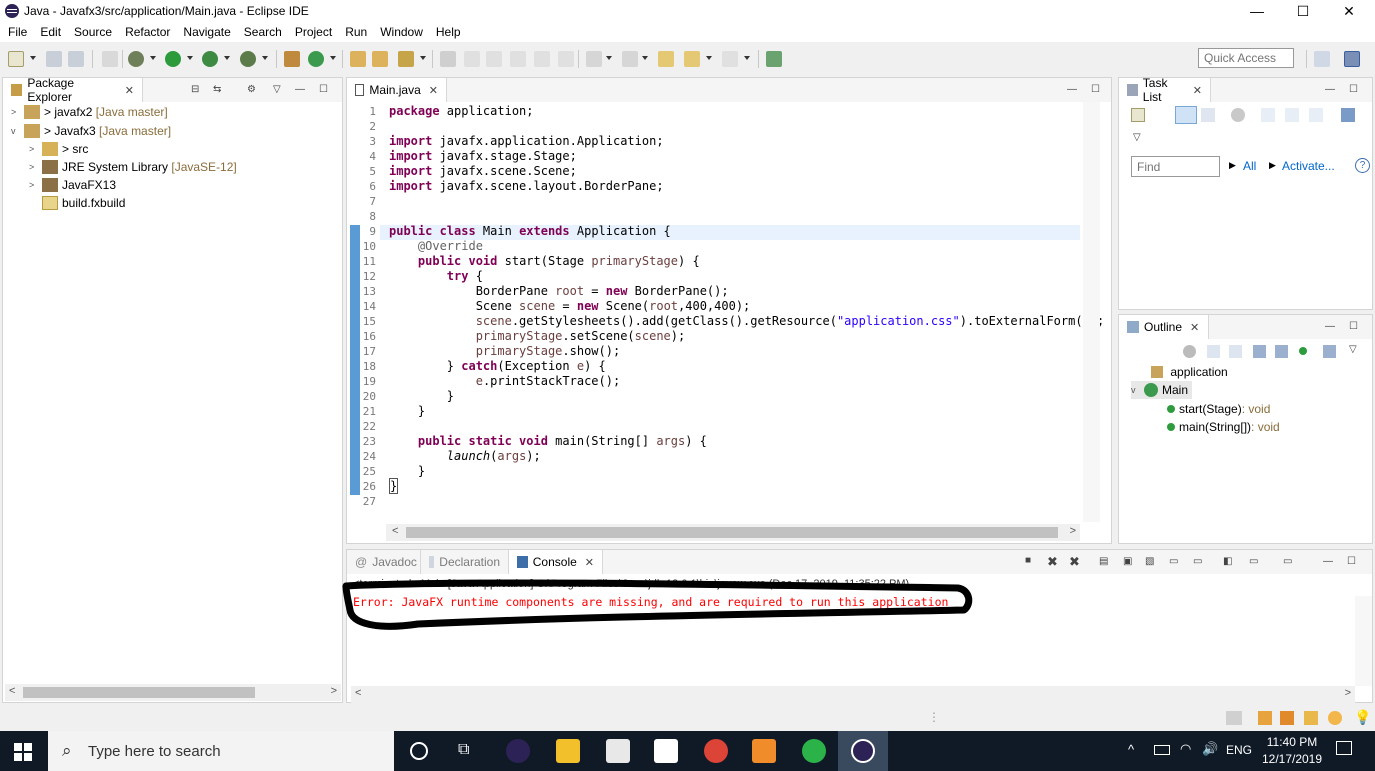 The image size is (1375, 771). Describe the element at coordinates (217, 89) in the screenshot. I see `link-editor-icon: ⇆` at that location.